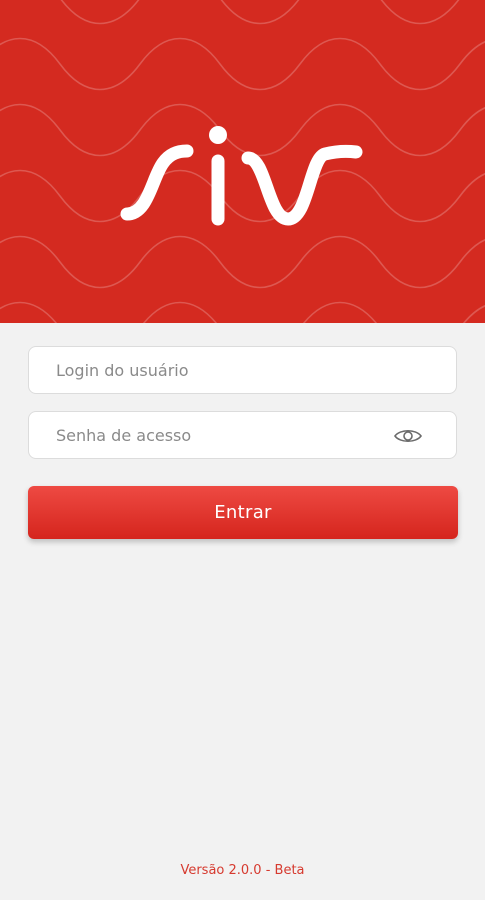 The width and height of the screenshot is (485, 900). Describe the element at coordinates (408, 436) in the screenshot. I see `eye-icon` at that location.